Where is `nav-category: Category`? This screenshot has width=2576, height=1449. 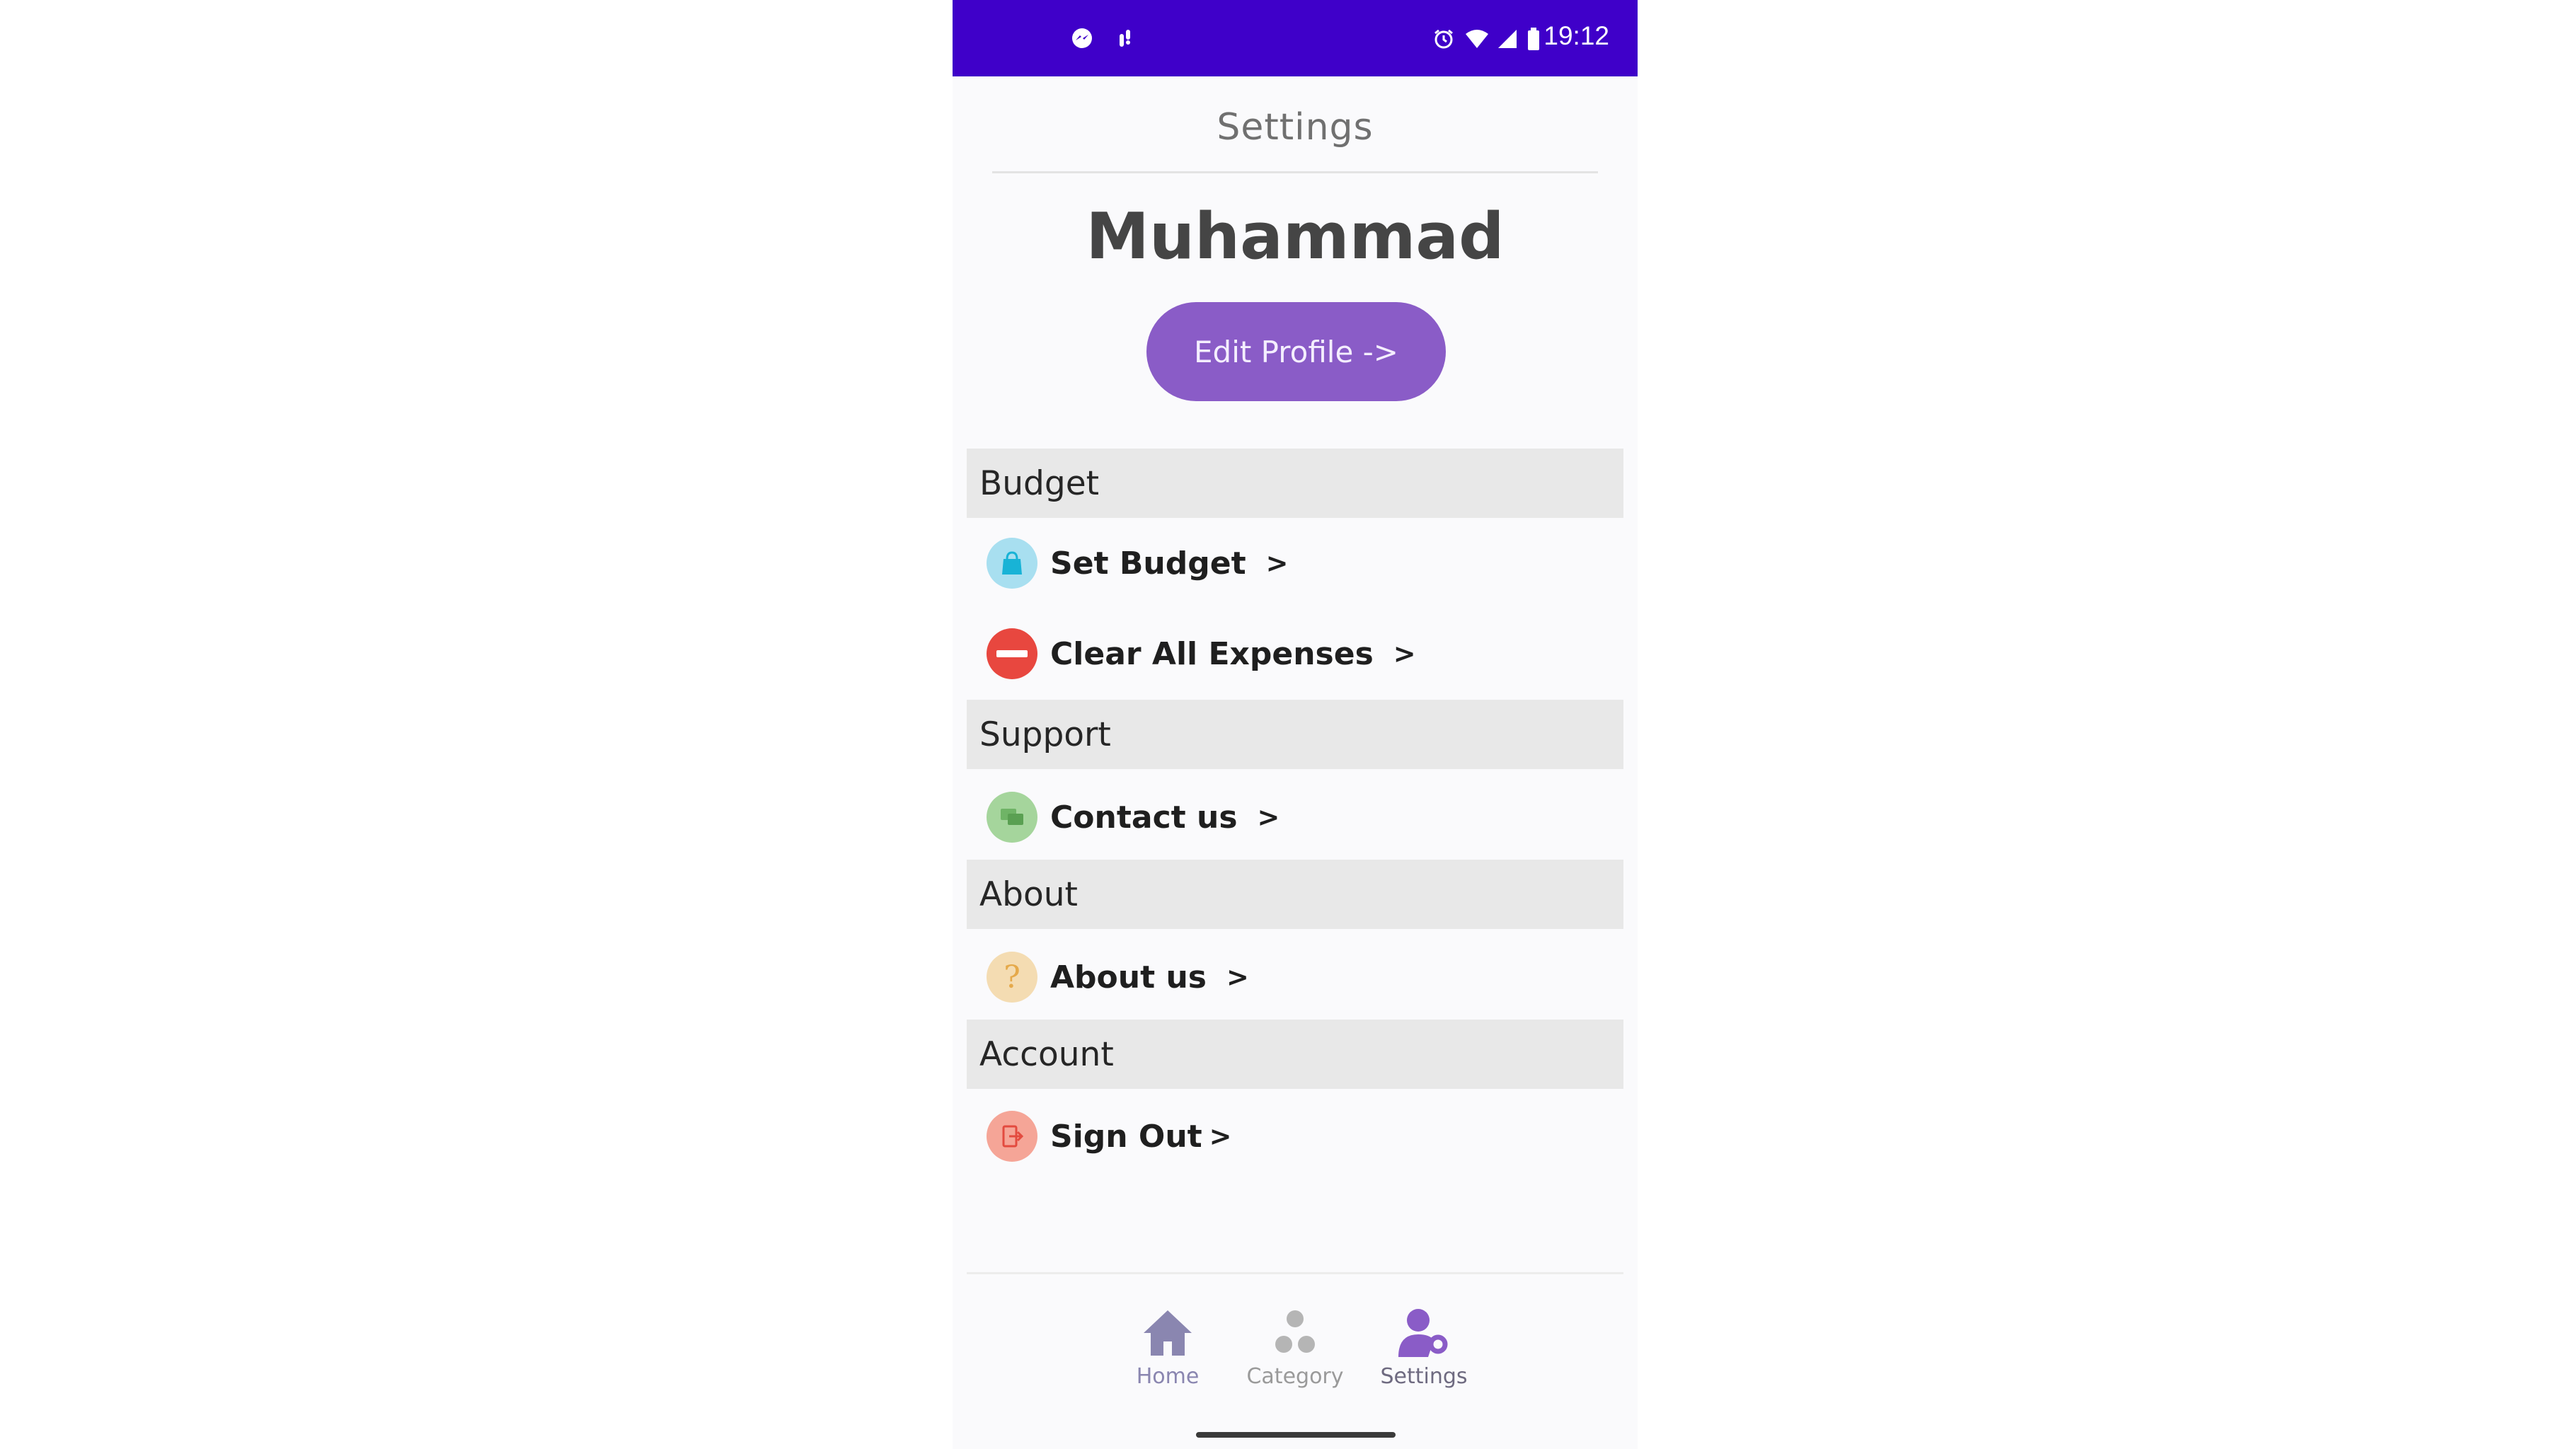 nav-category: Category is located at coordinates (1295, 1348).